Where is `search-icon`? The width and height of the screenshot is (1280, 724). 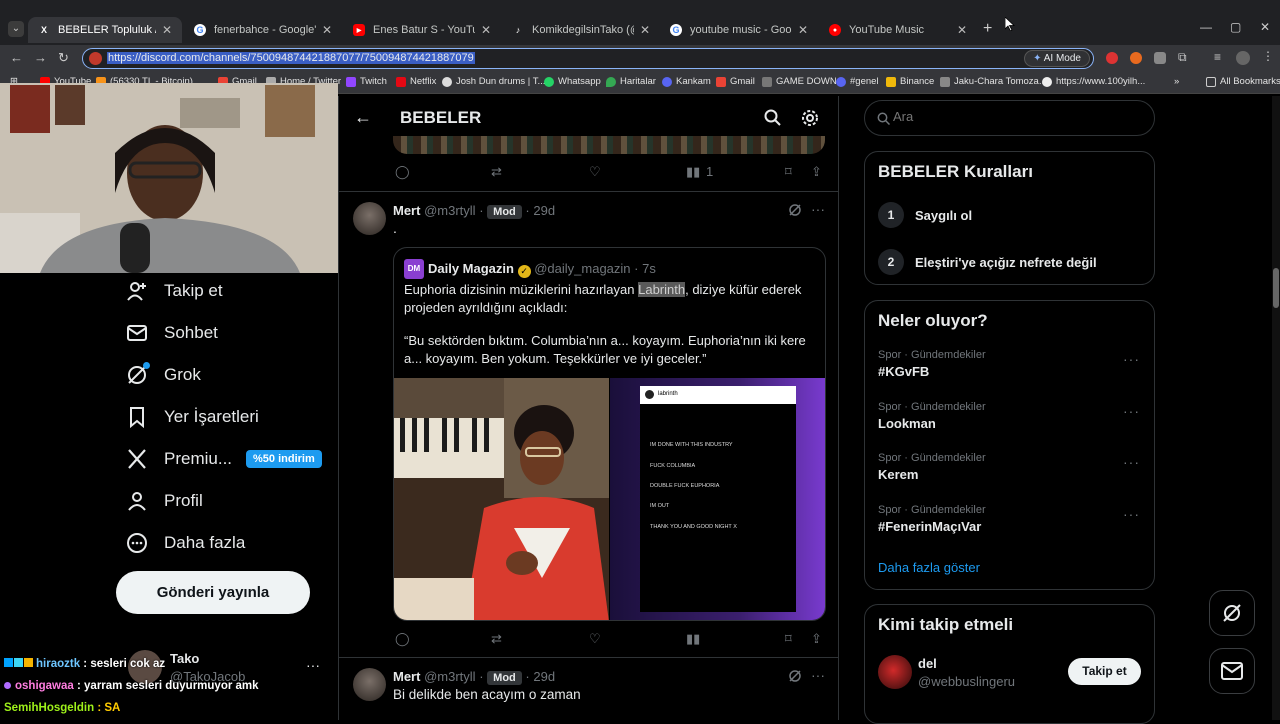
search-icon is located at coordinates (772, 120).